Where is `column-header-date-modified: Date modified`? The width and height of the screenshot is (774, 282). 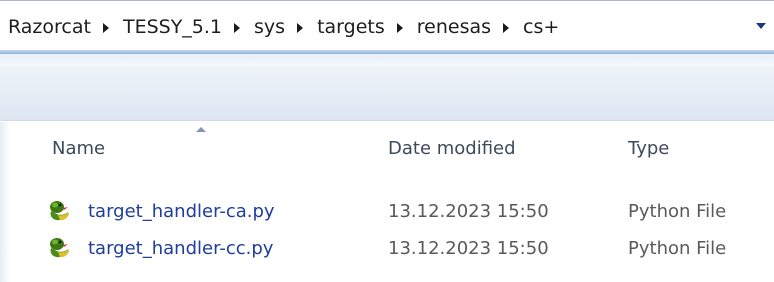 column-header-date-modified: Date modified is located at coordinates (452, 148).